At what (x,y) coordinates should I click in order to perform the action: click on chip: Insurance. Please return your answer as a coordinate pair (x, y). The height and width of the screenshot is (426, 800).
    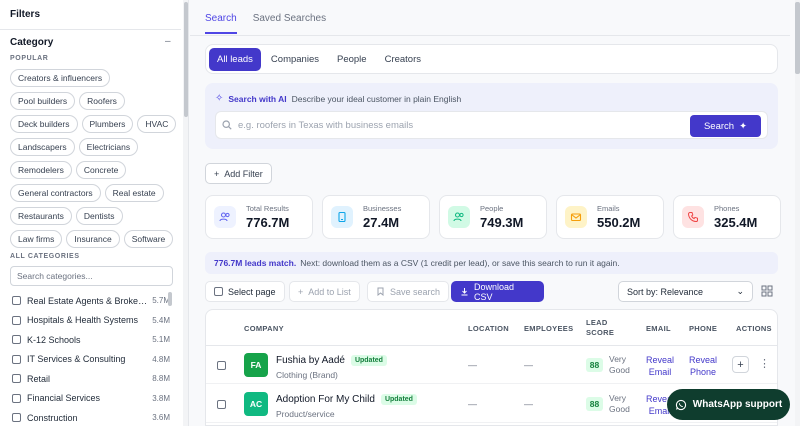
    Looking at the image, I should click on (93, 239).